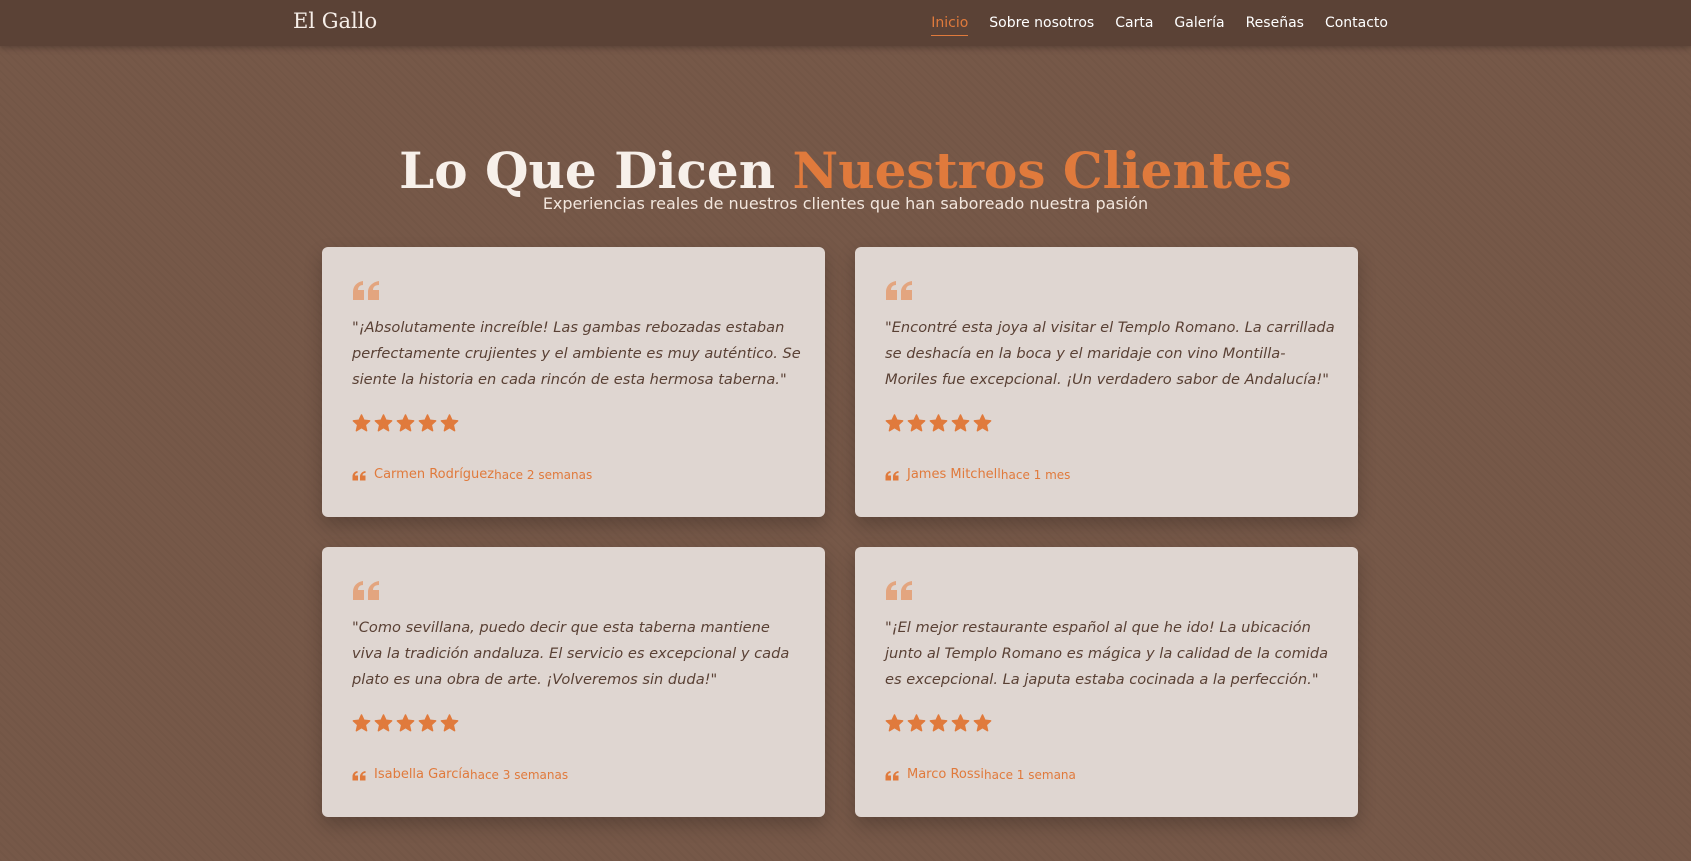 The width and height of the screenshot is (1691, 861). I want to click on review-footer: Isabella García hace 3 semanas, so click(460, 774).